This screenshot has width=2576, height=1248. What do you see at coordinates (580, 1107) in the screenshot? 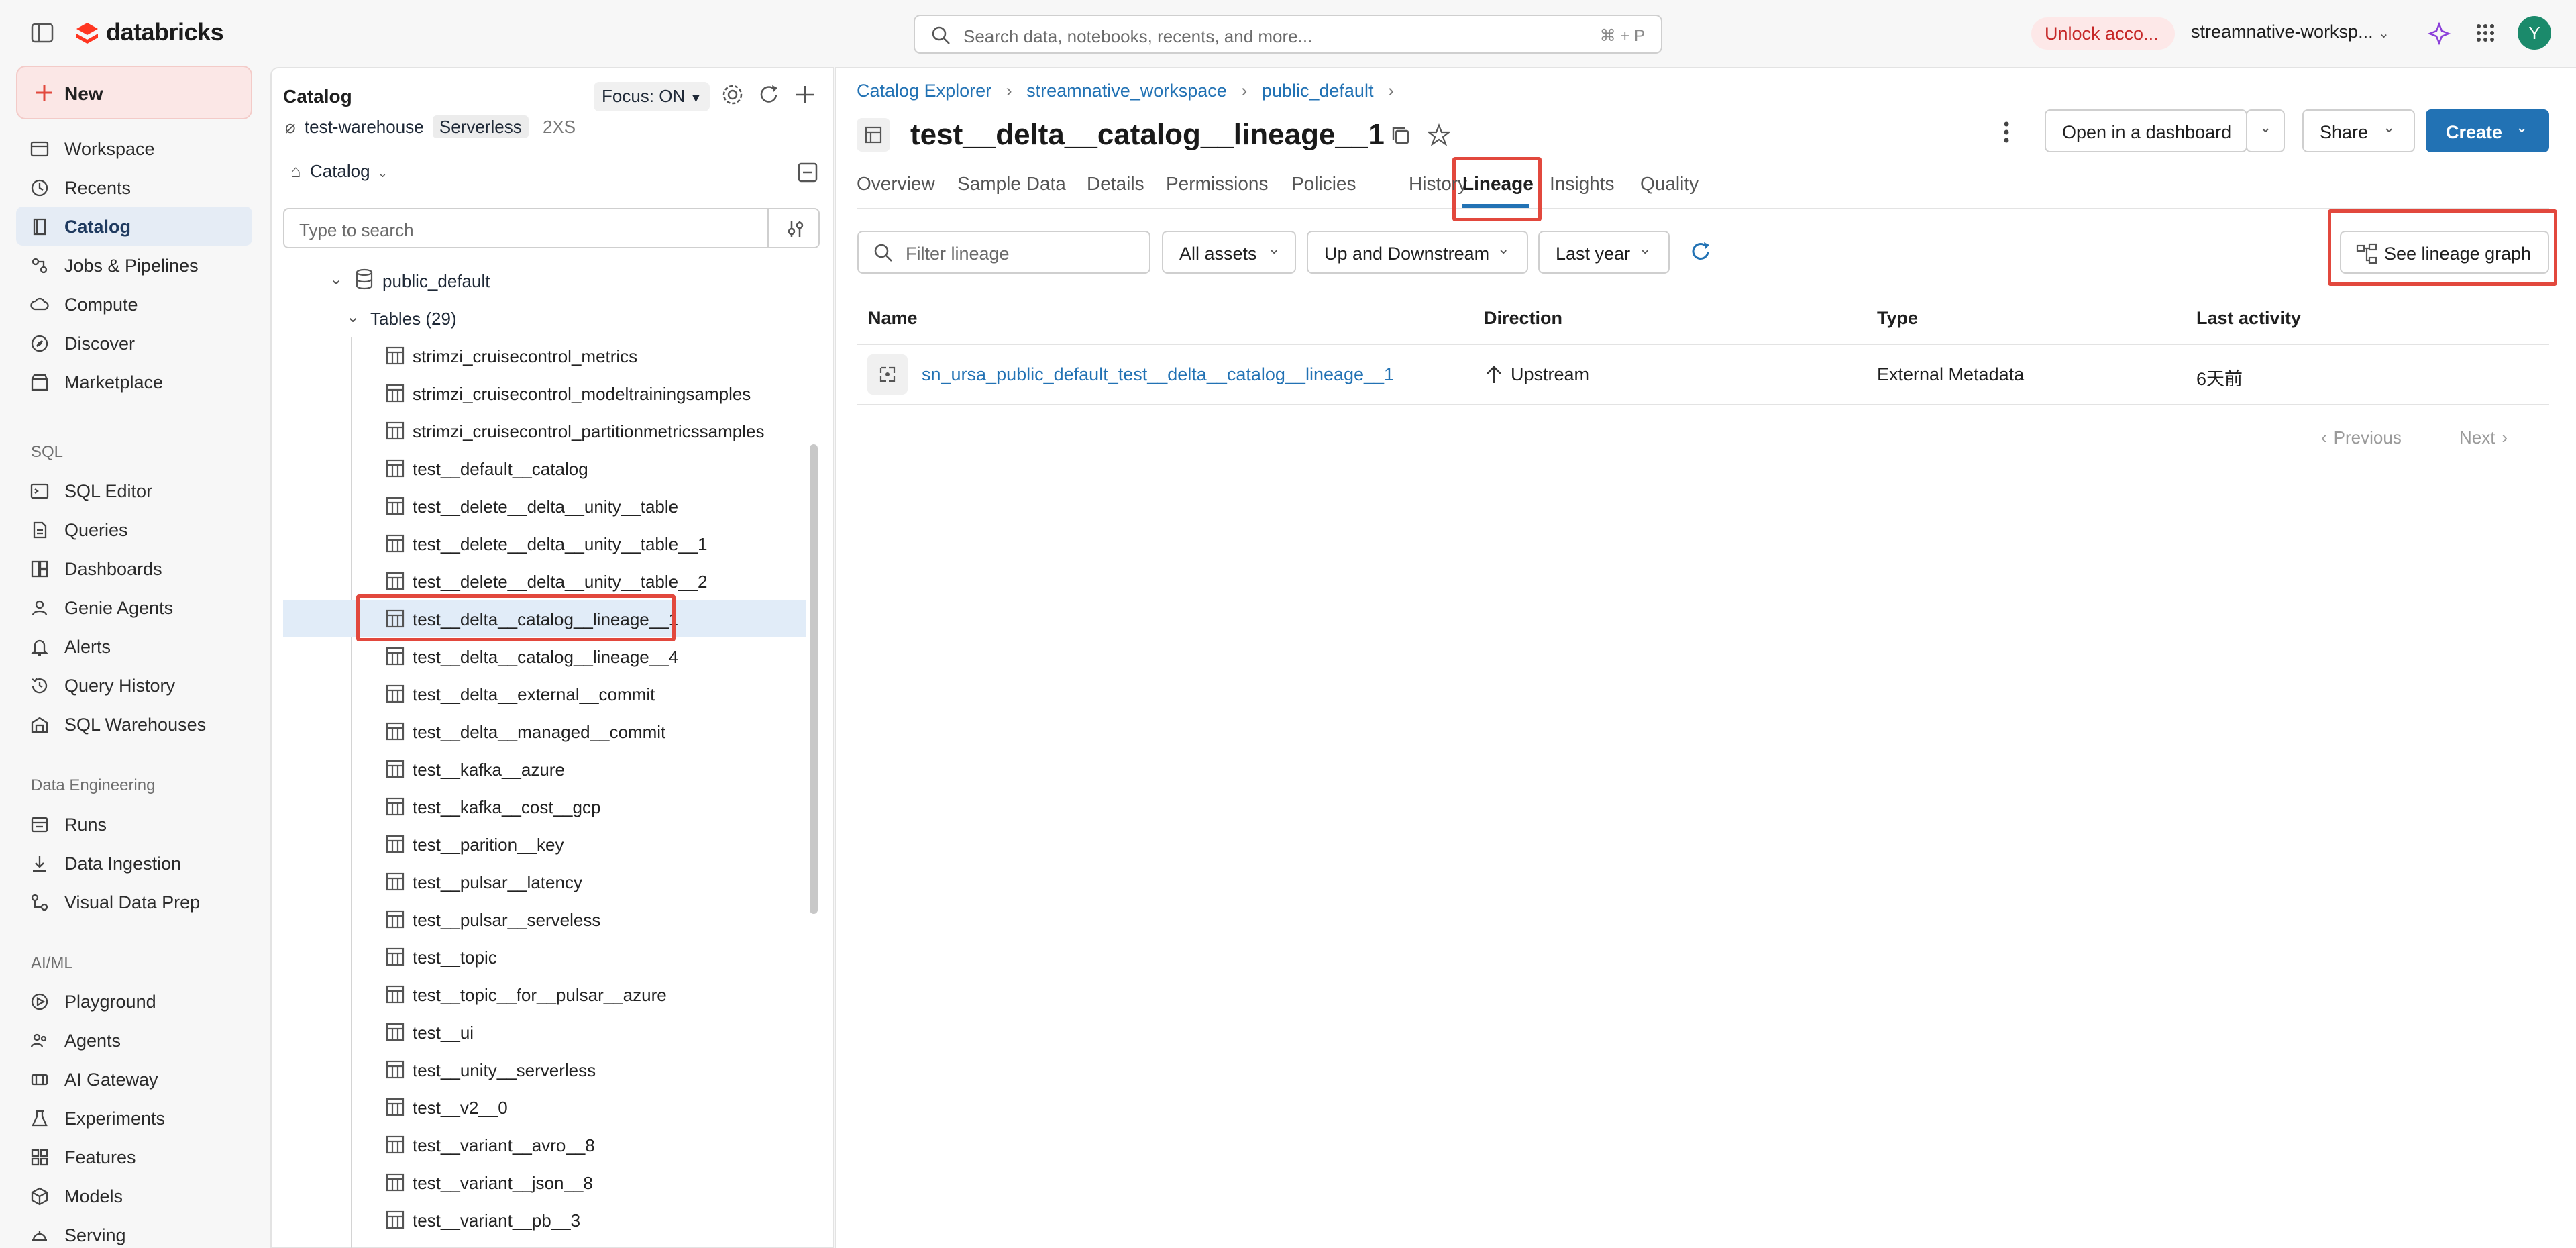
I see `table-row: test__v2__0` at bounding box center [580, 1107].